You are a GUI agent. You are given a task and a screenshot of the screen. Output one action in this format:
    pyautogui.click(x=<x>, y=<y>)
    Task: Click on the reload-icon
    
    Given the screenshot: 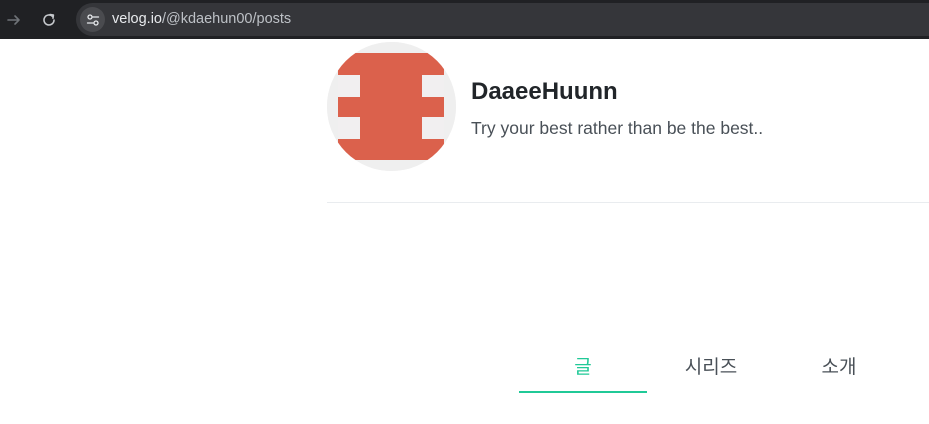 What is the action you would take?
    pyautogui.click(x=49, y=19)
    